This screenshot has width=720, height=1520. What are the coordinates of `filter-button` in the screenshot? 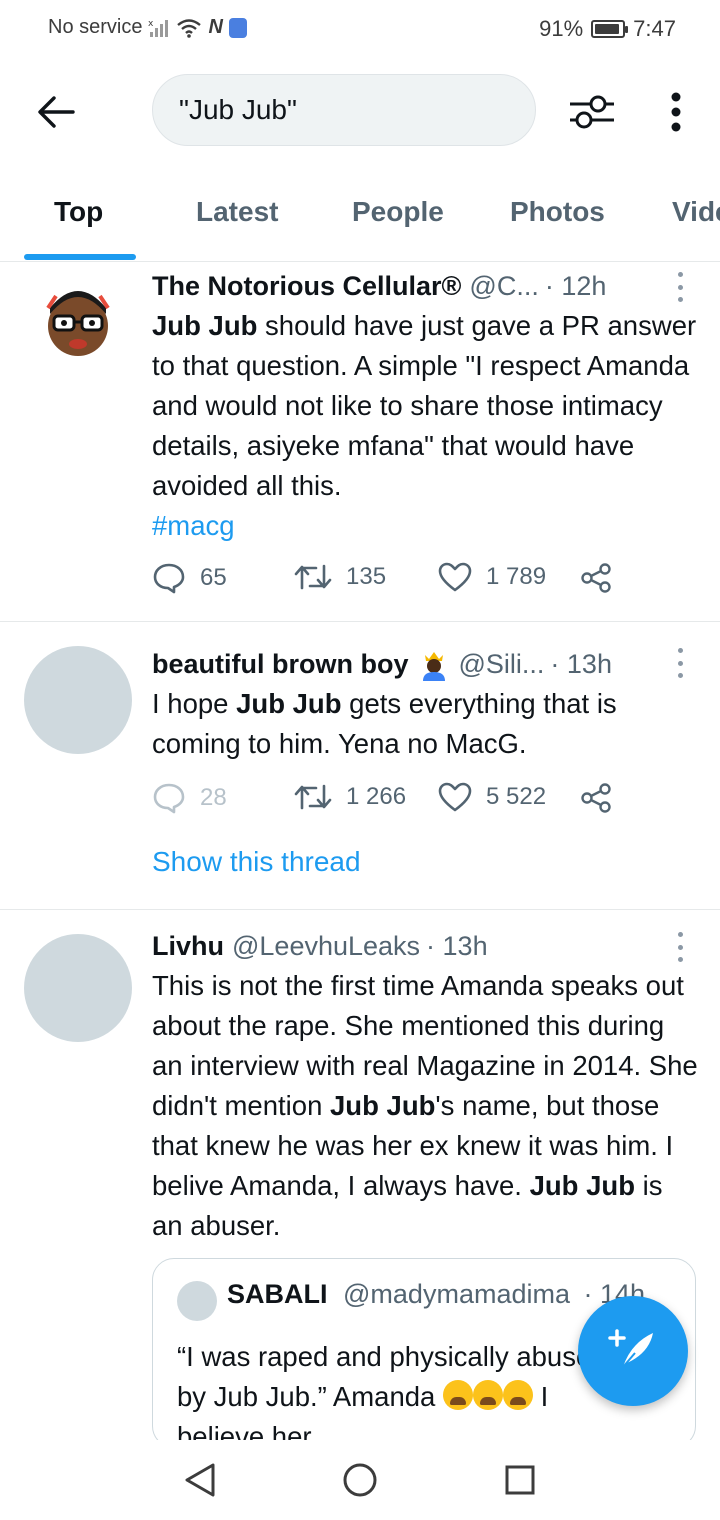 It's located at (592, 112).